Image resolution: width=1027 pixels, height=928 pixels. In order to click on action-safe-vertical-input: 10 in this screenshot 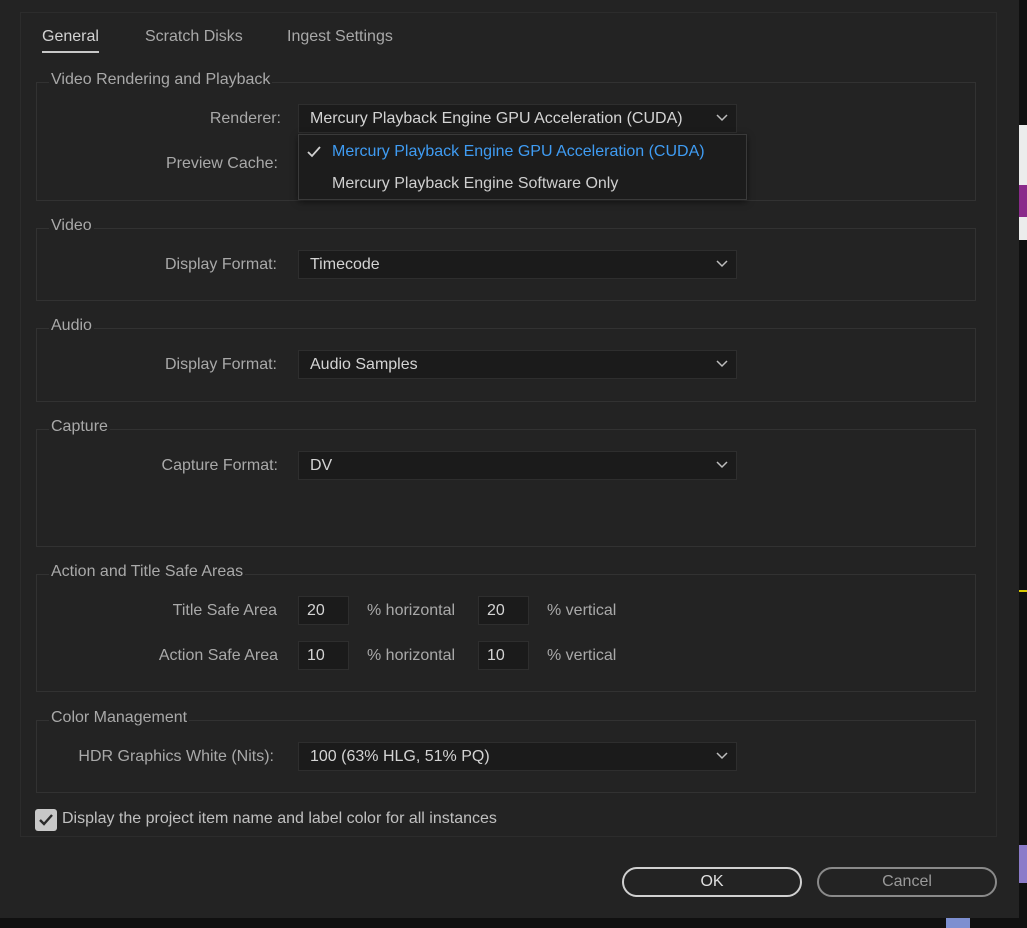, I will do `click(503, 655)`.